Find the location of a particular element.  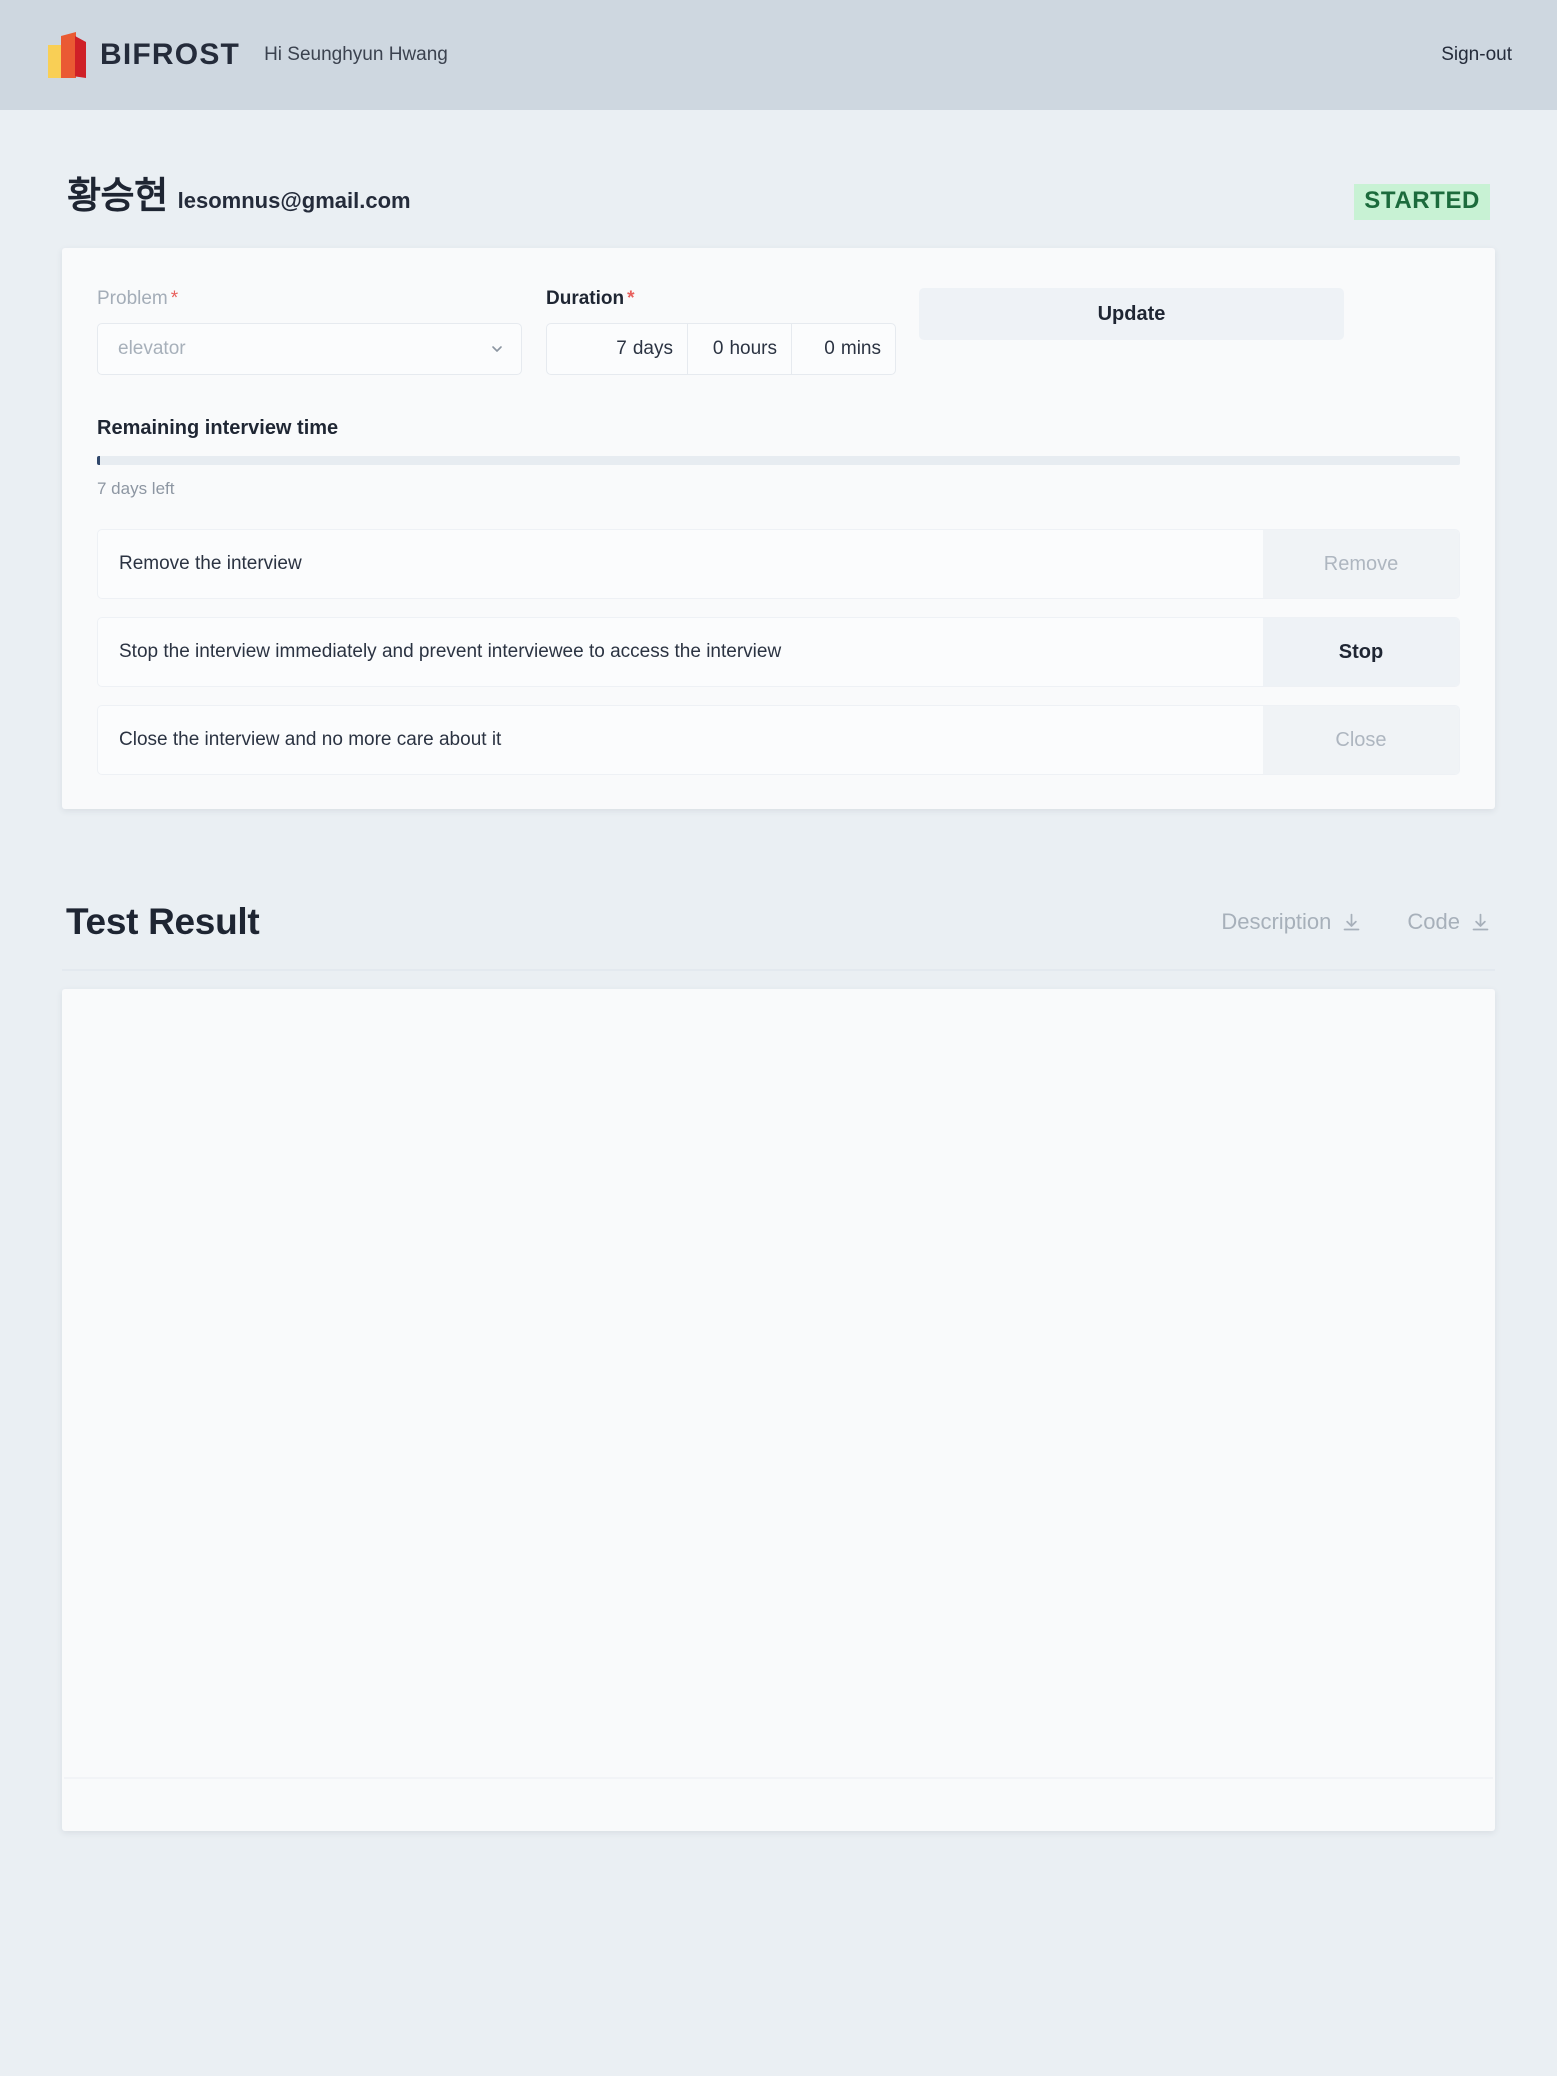

brand-logo: BIFROST is located at coordinates (144, 55).